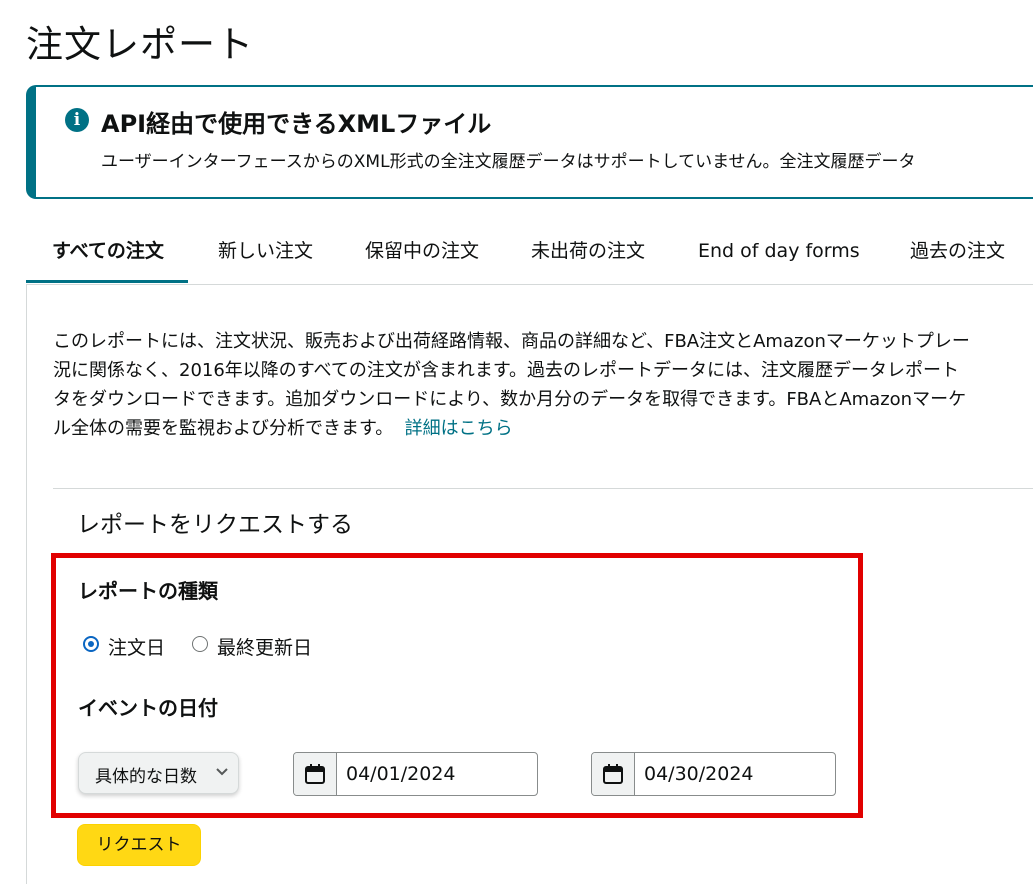 The height and width of the screenshot is (884, 1033). Describe the element at coordinates (91, 644) in the screenshot. I see `order-date-radio` at that location.